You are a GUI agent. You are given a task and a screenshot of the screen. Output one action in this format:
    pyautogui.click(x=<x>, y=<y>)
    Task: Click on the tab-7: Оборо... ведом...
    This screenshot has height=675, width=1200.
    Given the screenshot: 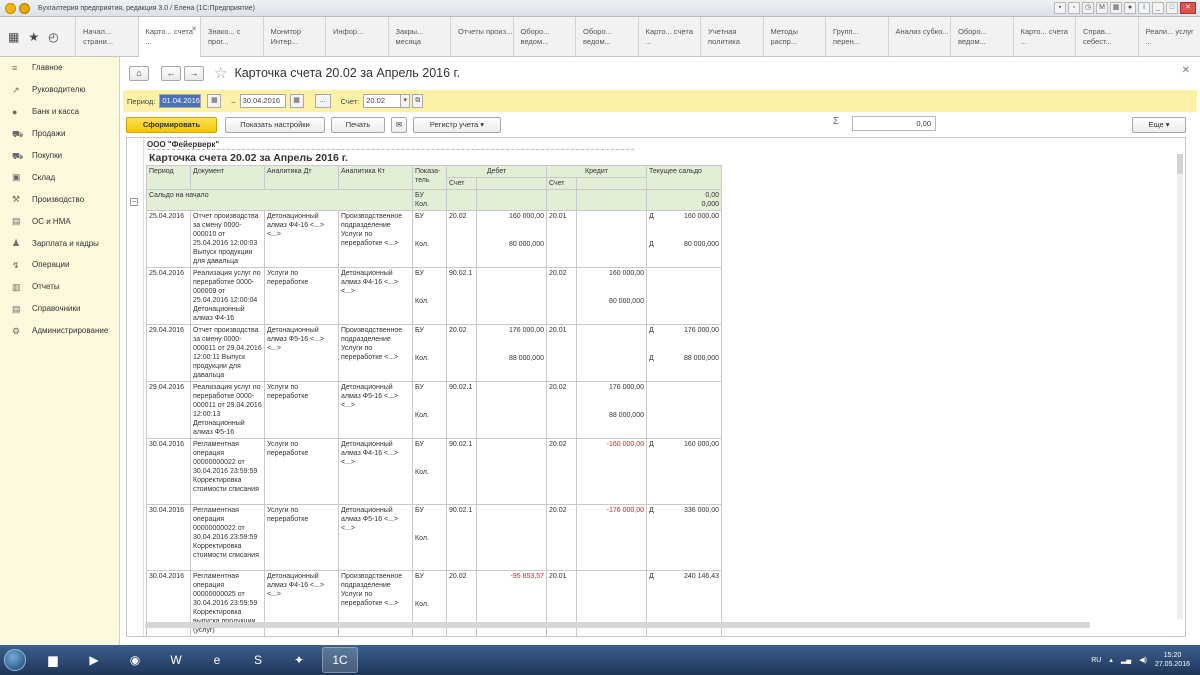 What is the action you would take?
    pyautogui.click(x=544, y=37)
    